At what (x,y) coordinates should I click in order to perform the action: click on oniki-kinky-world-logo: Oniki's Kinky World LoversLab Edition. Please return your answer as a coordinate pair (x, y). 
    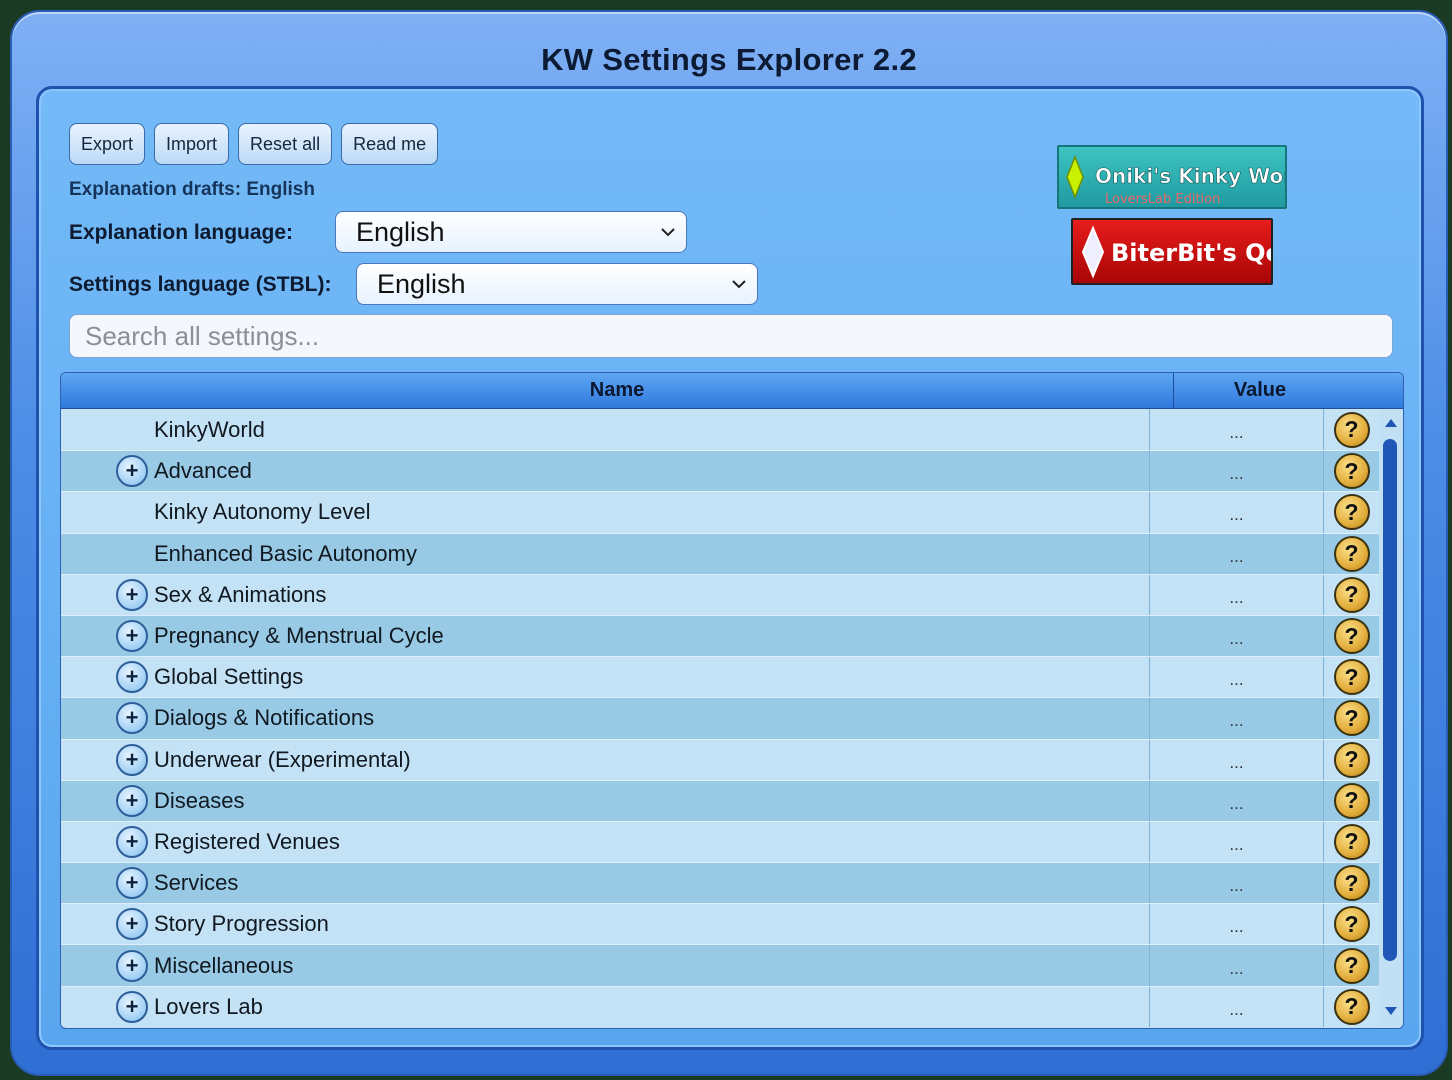
    Looking at the image, I should click on (1186, 177).